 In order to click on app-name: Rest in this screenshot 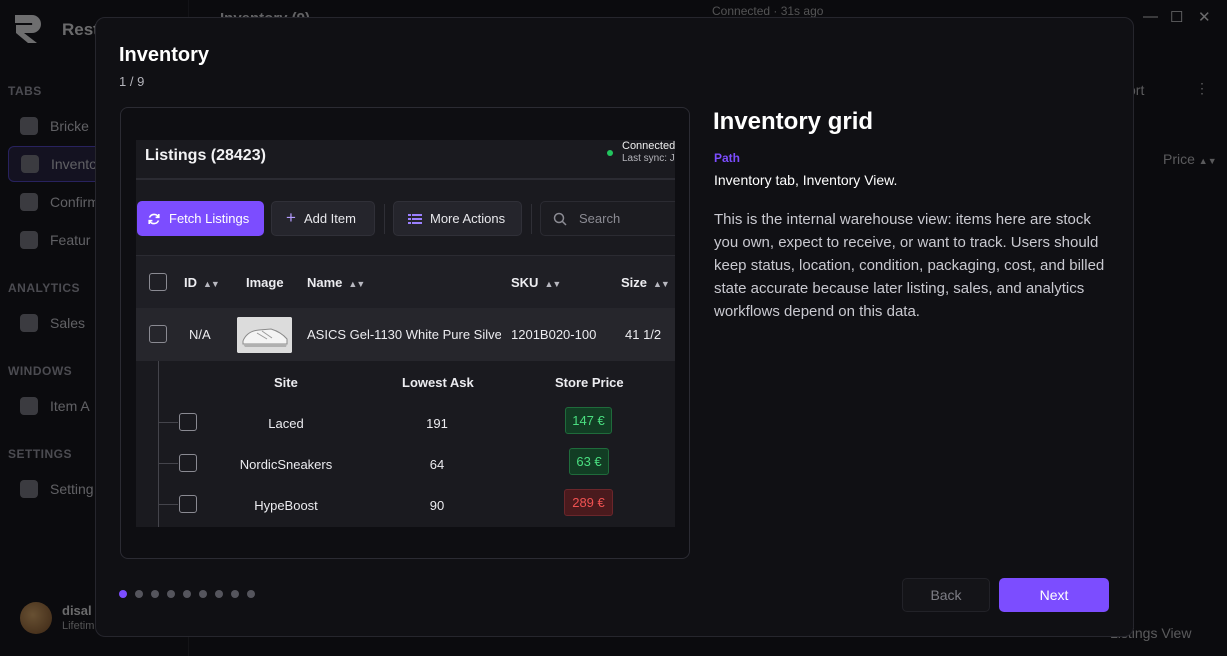, I will do `click(80, 29)`.